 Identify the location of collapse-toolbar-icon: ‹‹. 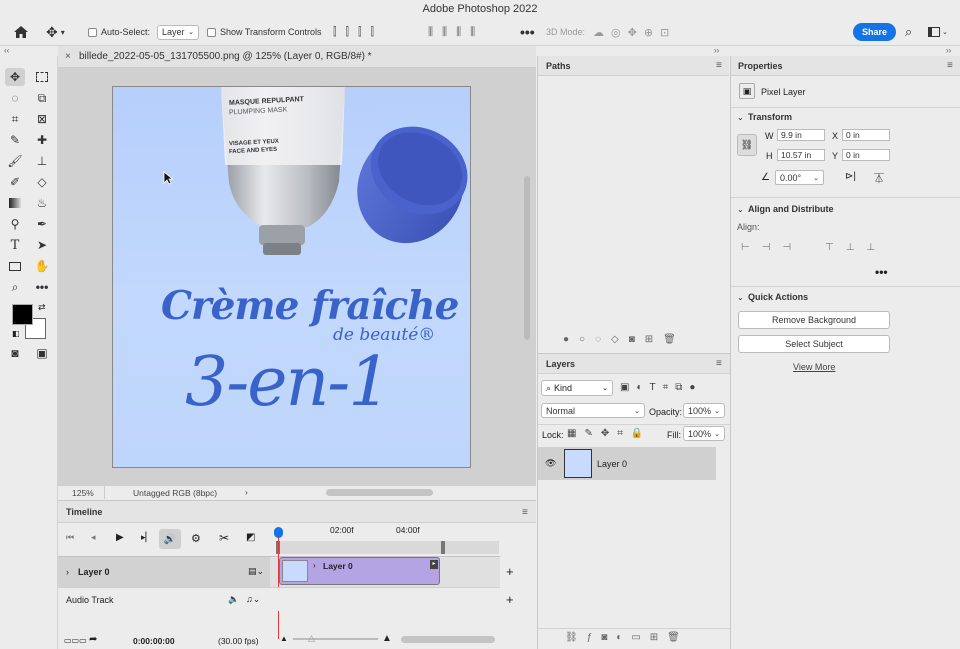
(6, 50).